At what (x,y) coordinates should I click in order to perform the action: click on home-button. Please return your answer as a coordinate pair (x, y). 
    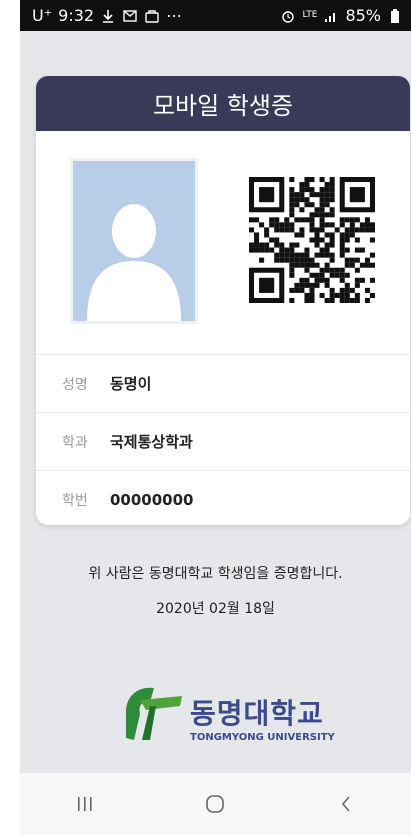
    Looking at the image, I should click on (215, 804).